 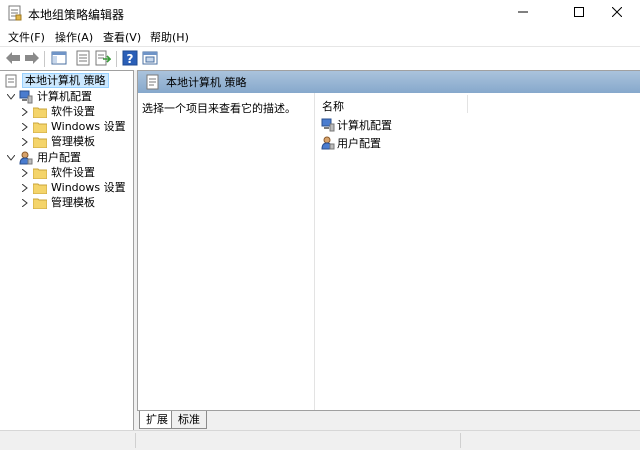 I want to click on export-list-button, so click(x=103, y=59).